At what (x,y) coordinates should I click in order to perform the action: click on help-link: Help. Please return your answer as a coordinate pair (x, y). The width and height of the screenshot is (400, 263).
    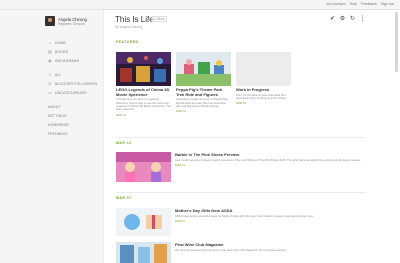
    Looking at the image, I should click on (353, 4).